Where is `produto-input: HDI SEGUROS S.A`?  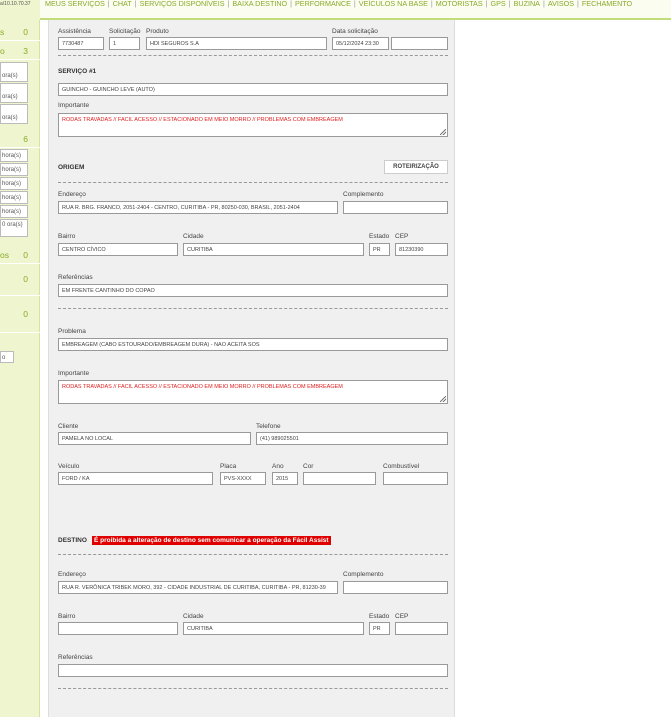 produto-input: HDI SEGUROS S.A is located at coordinates (236, 43).